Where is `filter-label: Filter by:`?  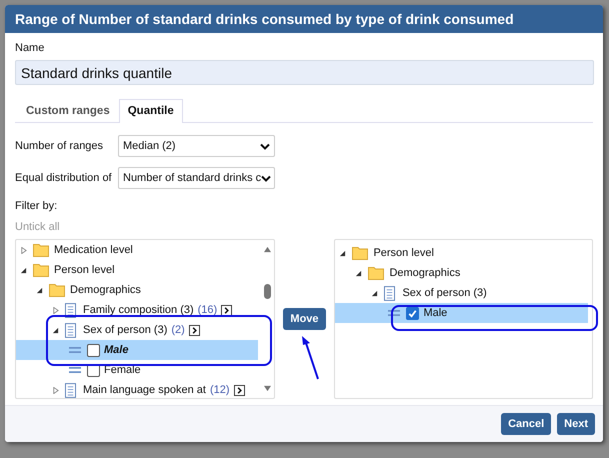 filter-label: Filter by: is located at coordinates (36, 206).